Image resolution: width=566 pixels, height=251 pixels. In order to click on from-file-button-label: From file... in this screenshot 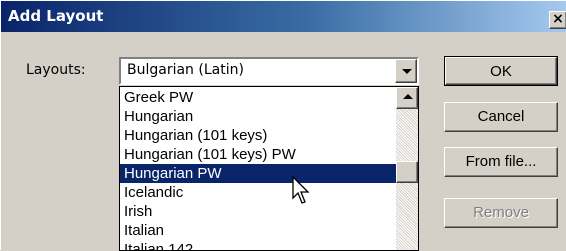, I will do `click(501, 161)`.